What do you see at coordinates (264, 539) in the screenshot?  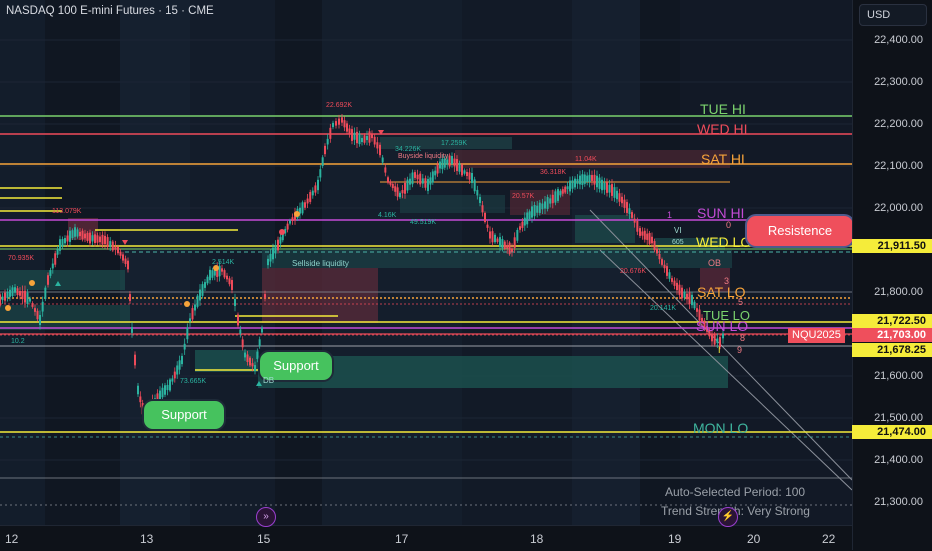 I see `time-tick: 15` at bounding box center [264, 539].